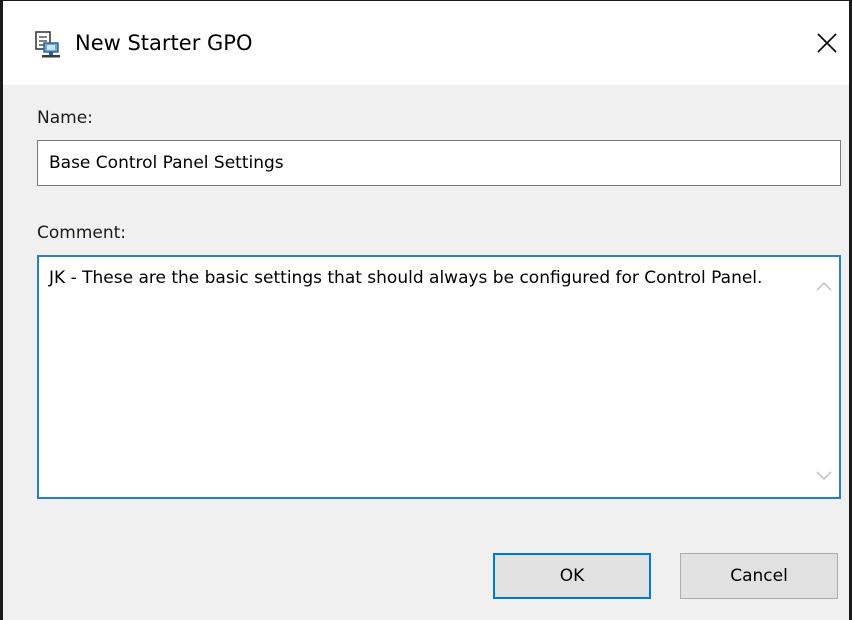 This screenshot has width=852, height=620. Describe the element at coordinates (164, 43) in the screenshot. I see `dialog-title: New Starter GPO` at that location.